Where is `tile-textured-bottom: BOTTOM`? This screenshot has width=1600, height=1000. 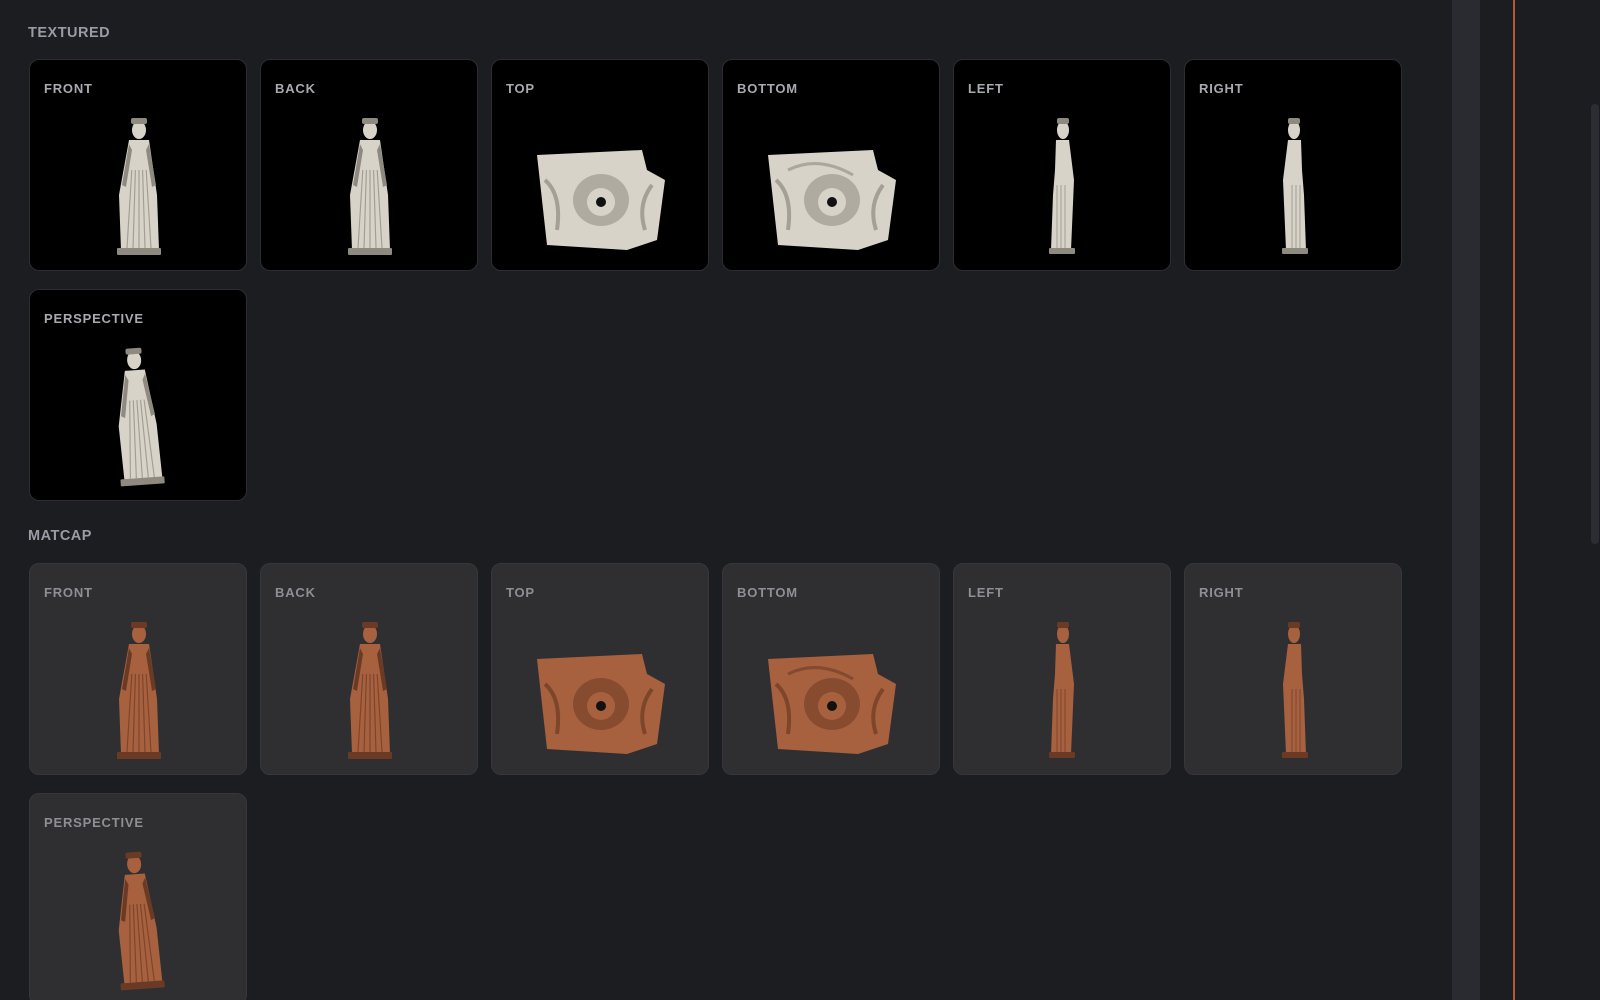
tile-textured-bottom: BOTTOM is located at coordinates (831, 165).